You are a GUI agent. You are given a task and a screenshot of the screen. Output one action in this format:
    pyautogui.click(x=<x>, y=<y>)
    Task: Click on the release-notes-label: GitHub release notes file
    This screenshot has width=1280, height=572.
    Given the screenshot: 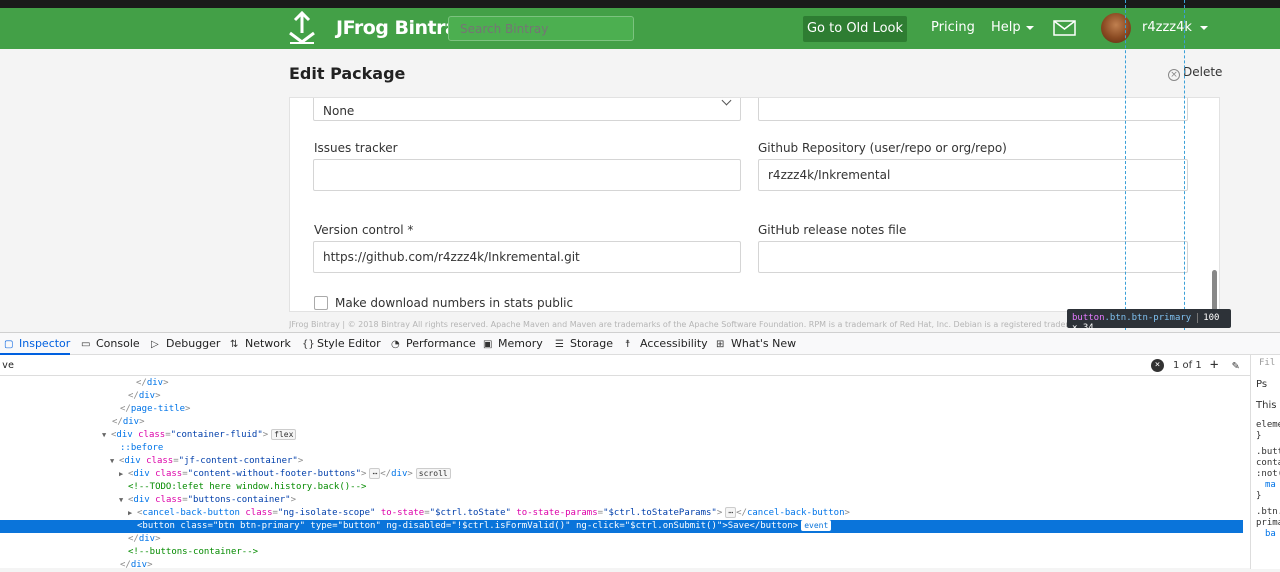 What is the action you would take?
    pyautogui.click(x=832, y=230)
    